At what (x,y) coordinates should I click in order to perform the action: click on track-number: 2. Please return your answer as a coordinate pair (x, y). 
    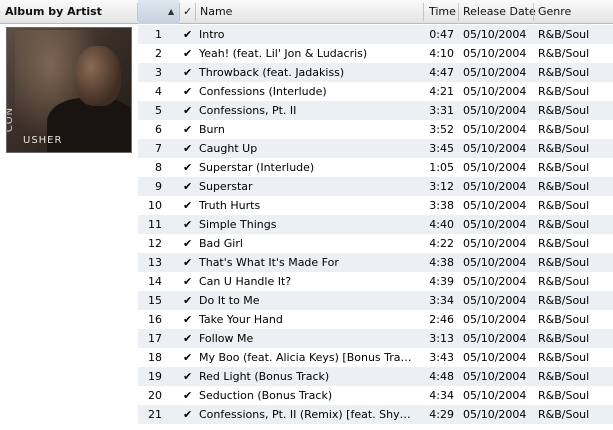
    Looking at the image, I should click on (158, 53).